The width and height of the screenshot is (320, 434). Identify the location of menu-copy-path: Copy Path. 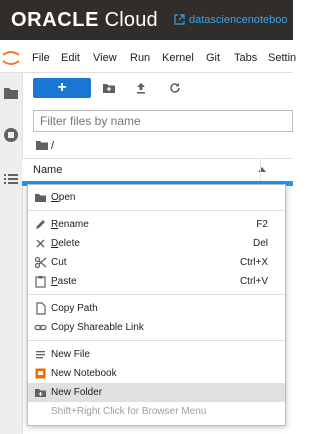
(156, 308).